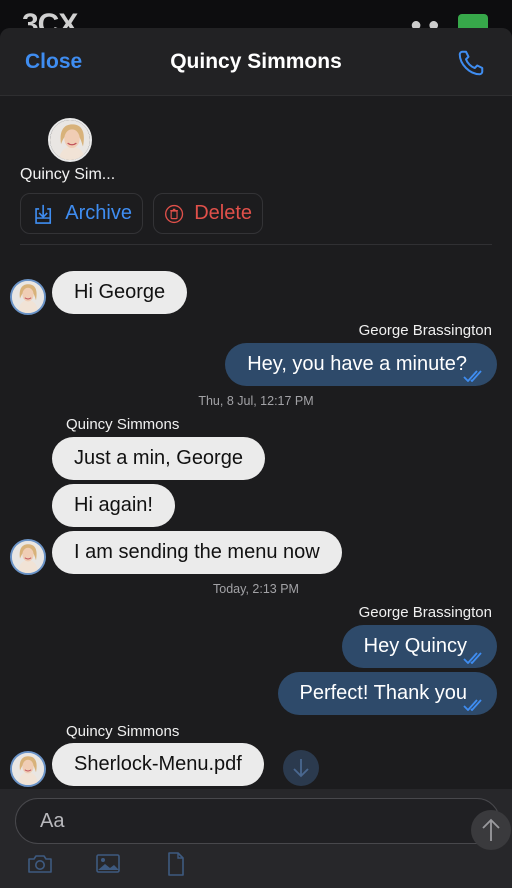  I want to click on message-input: Aa, so click(263, 824).